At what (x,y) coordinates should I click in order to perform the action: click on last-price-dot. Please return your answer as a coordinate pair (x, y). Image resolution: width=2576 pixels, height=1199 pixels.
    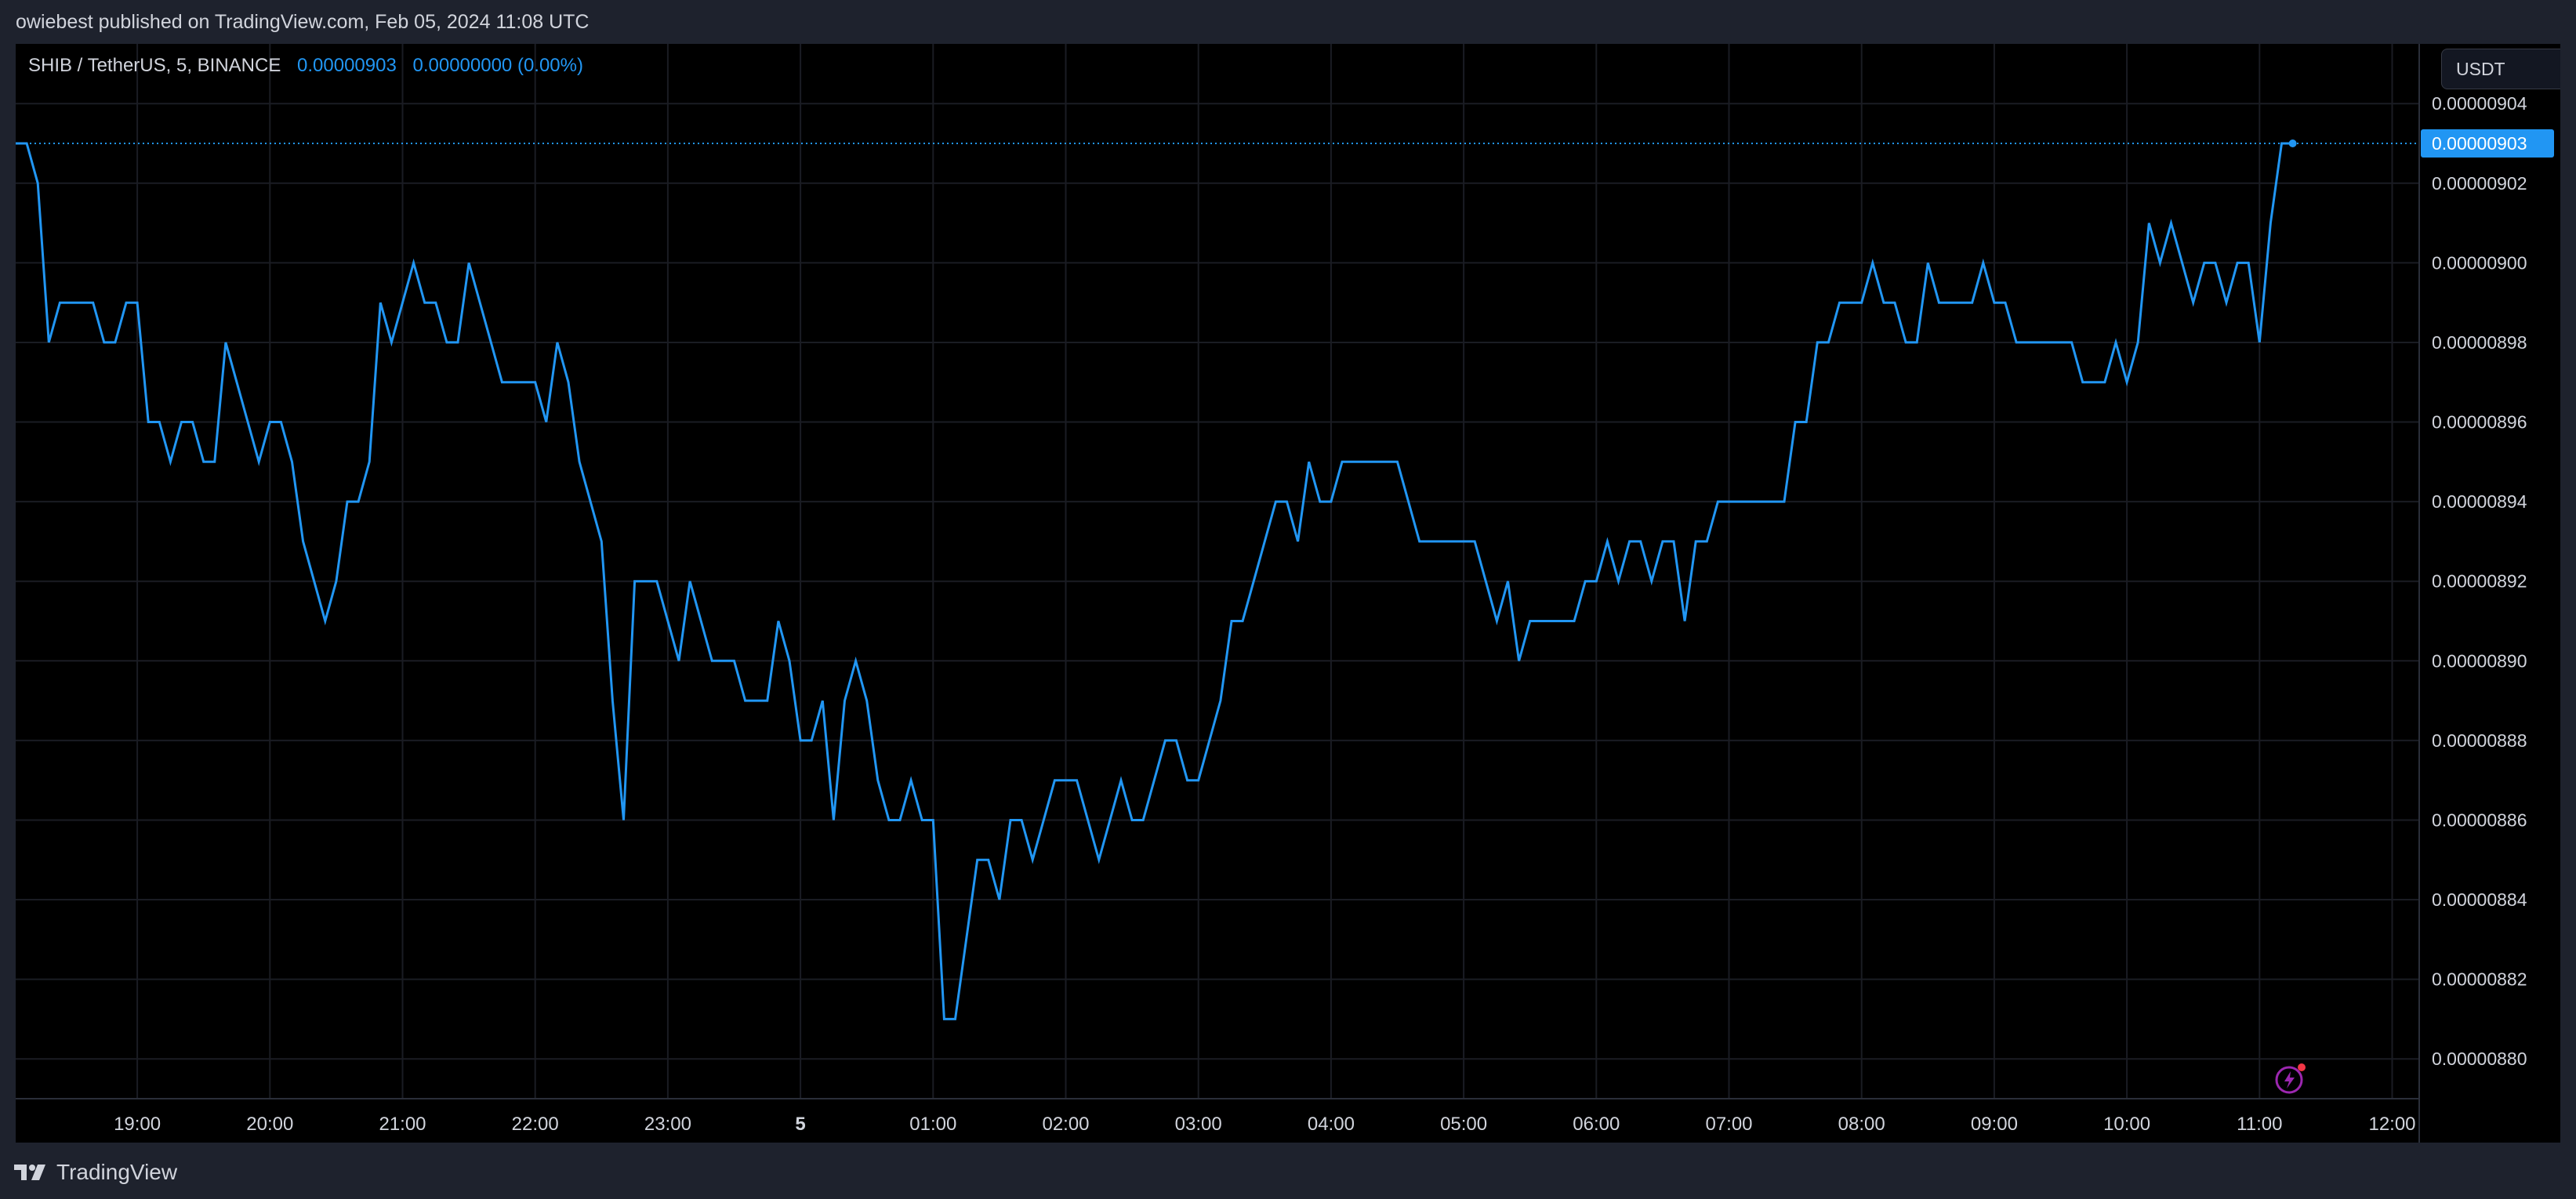
    Looking at the image, I should click on (2293, 143).